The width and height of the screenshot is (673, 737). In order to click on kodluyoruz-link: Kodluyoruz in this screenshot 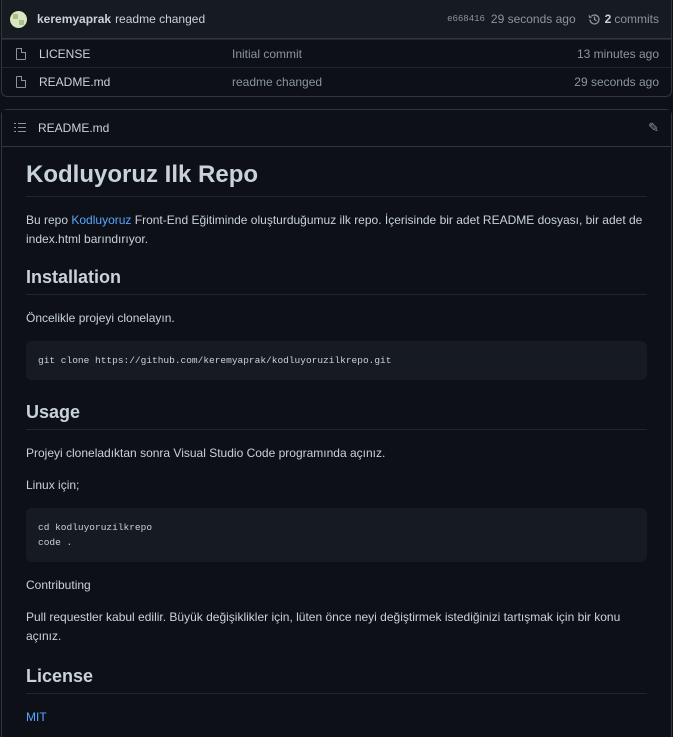, I will do `click(101, 220)`.